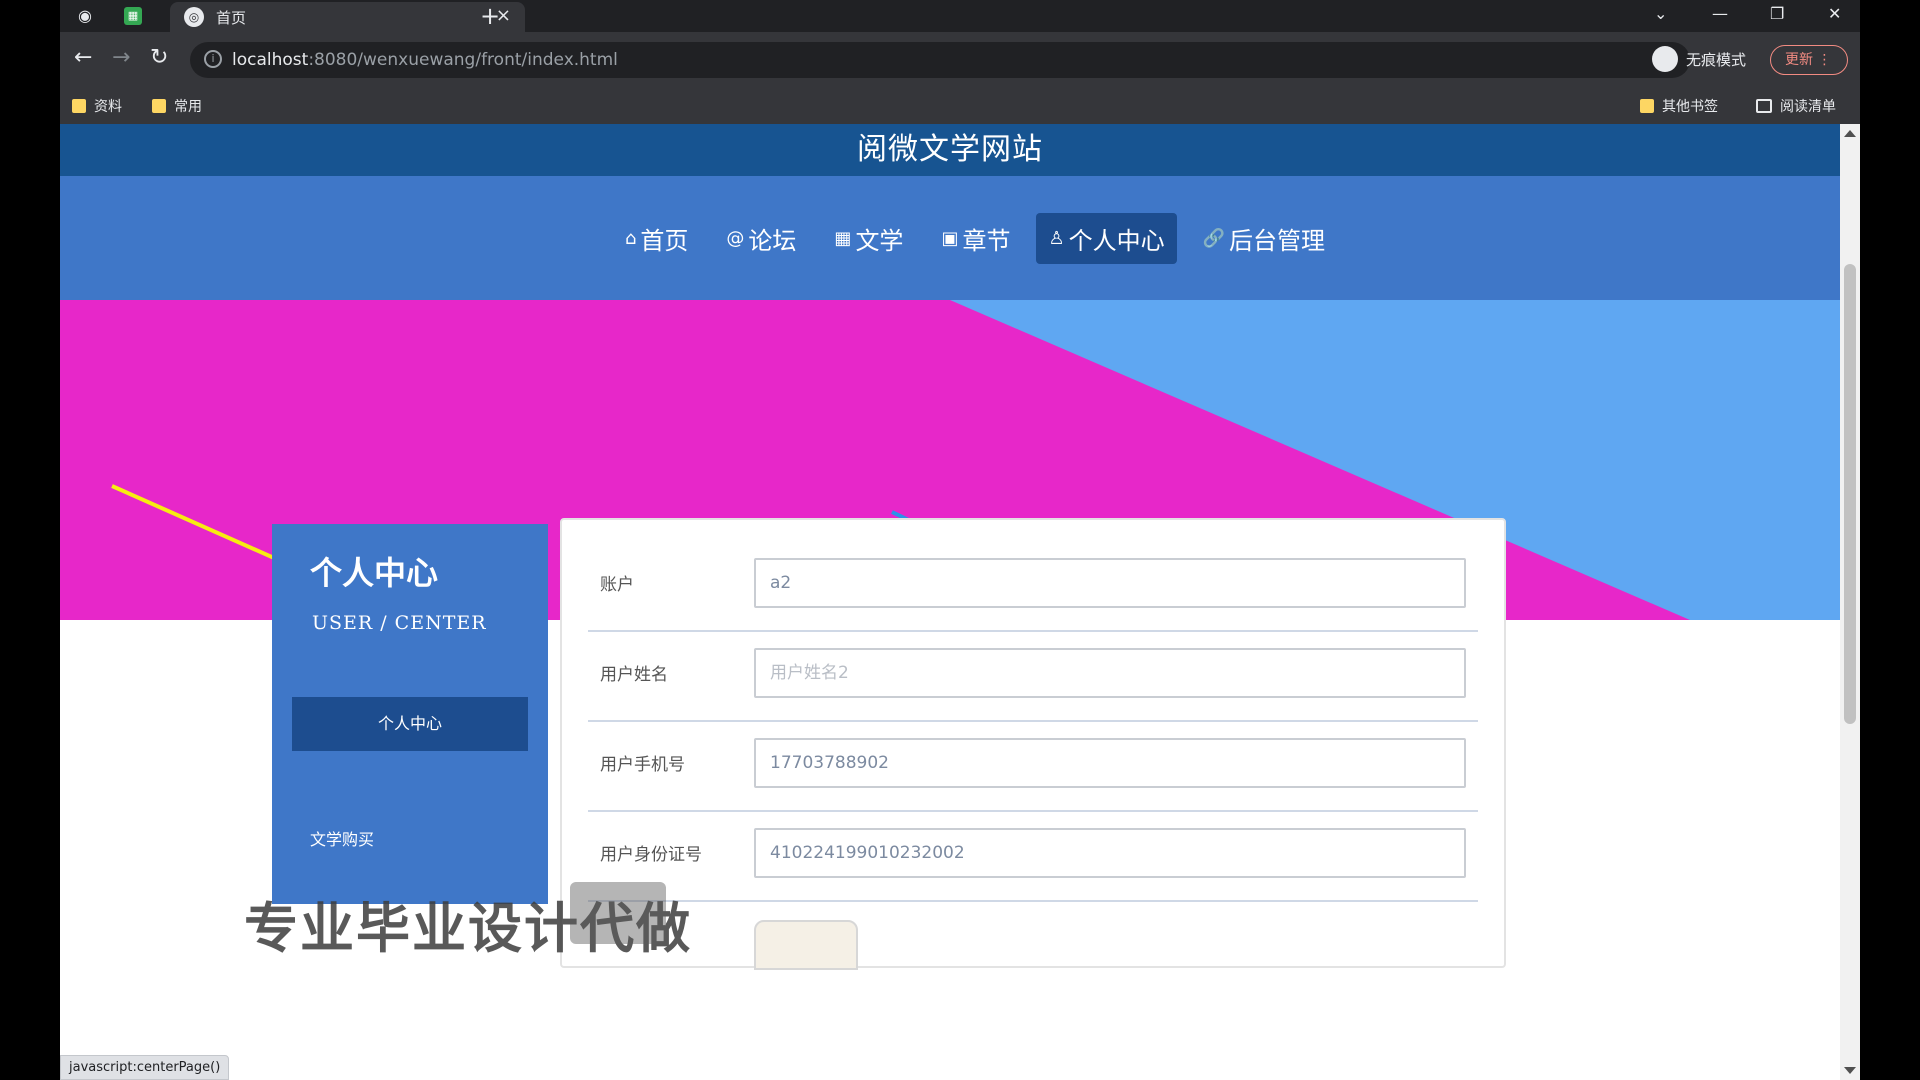 This screenshot has width=1920, height=1080. What do you see at coordinates (1110, 763) in the screenshot?
I see `phone-input: 17703788902` at bounding box center [1110, 763].